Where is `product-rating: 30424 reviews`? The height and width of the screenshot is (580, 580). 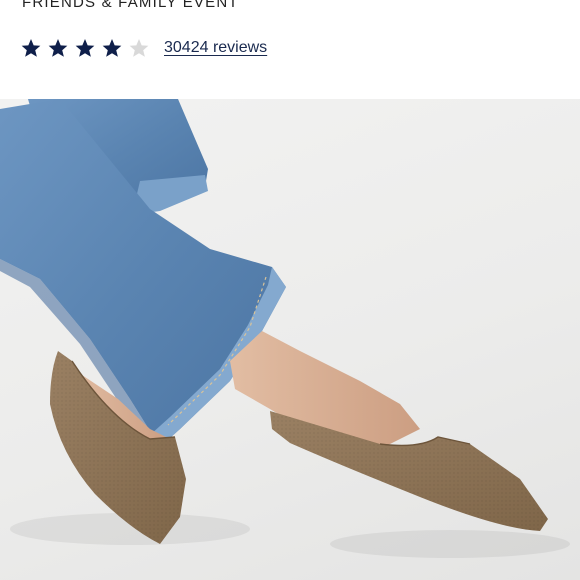
product-rating: 30424 reviews is located at coordinates (143, 48).